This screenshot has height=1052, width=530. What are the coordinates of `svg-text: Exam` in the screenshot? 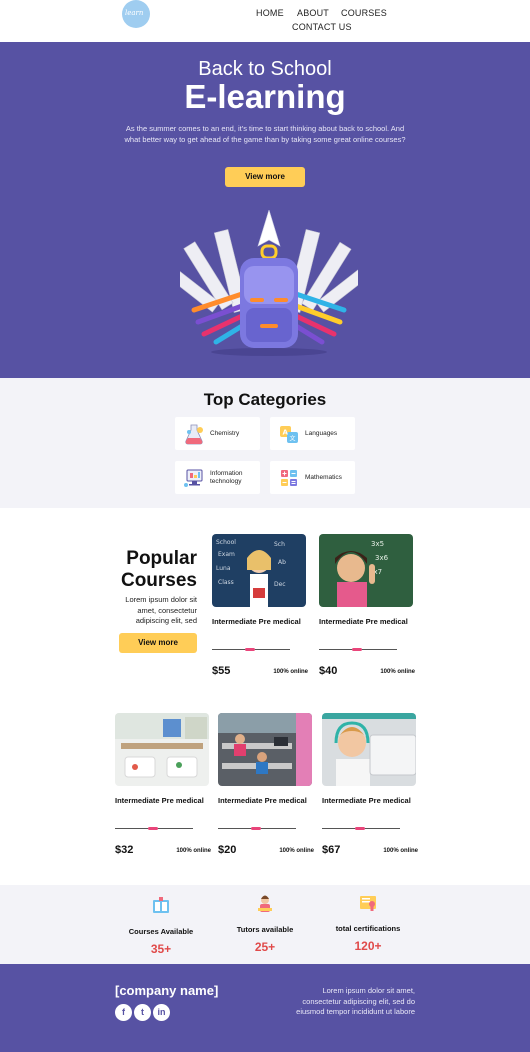 It's located at (226, 554).